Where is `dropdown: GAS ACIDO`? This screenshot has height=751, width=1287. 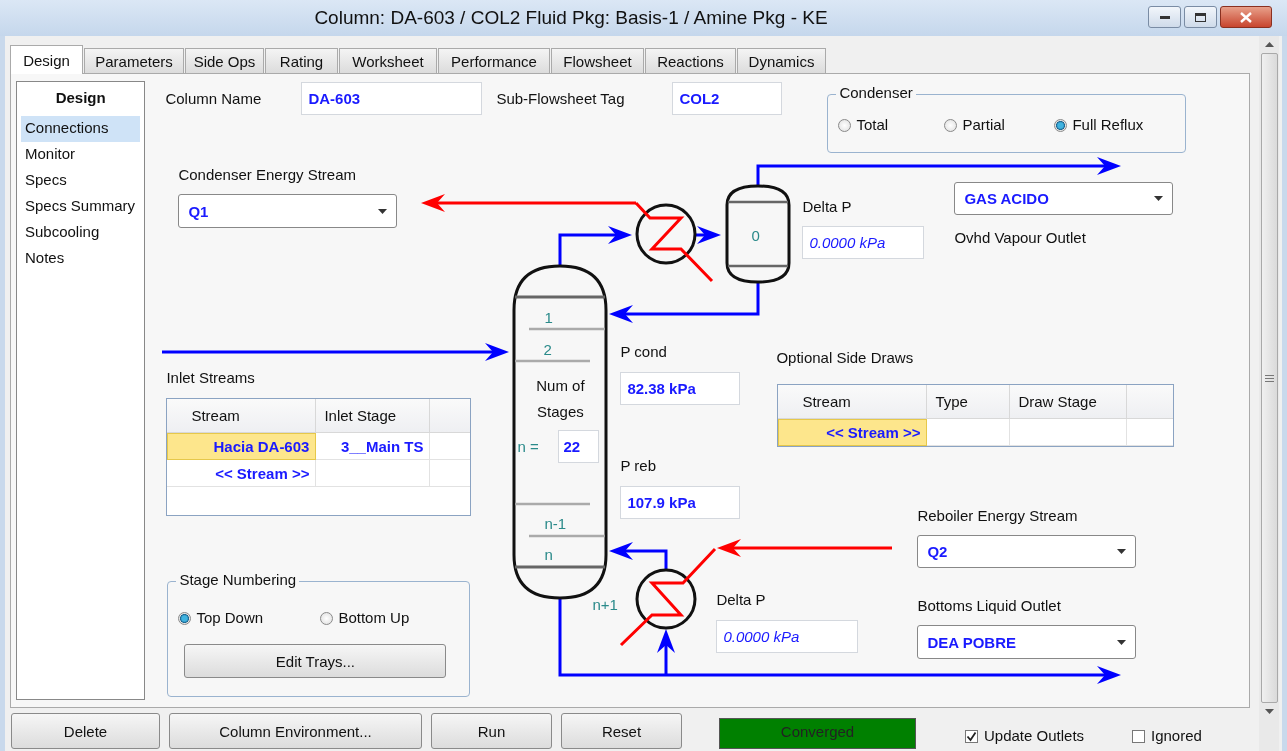 dropdown: GAS ACIDO is located at coordinates (1064, 198).